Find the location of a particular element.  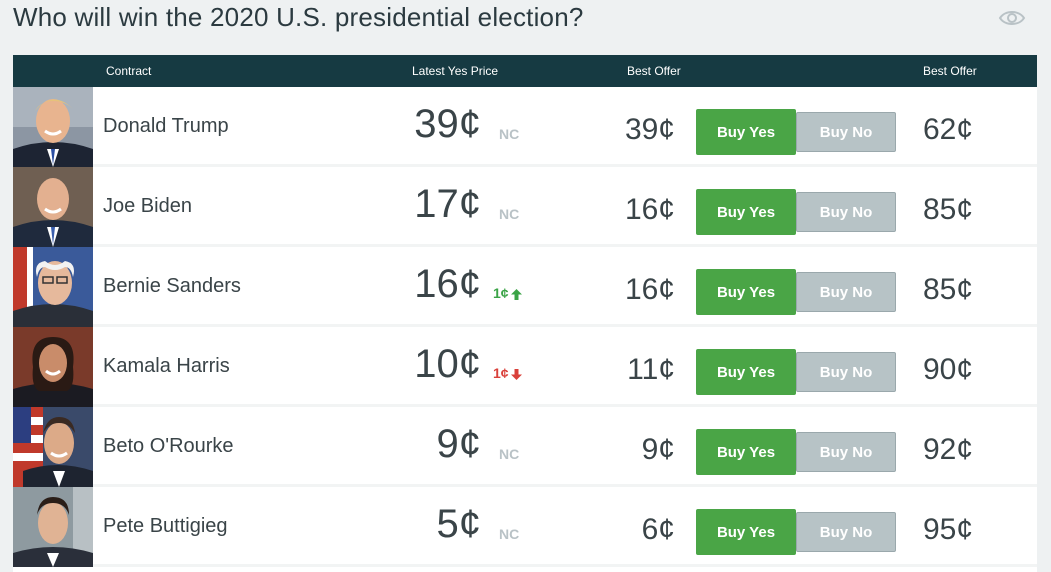

candidate-name: Pete Buttigieg is located at coordinates (165, 526).